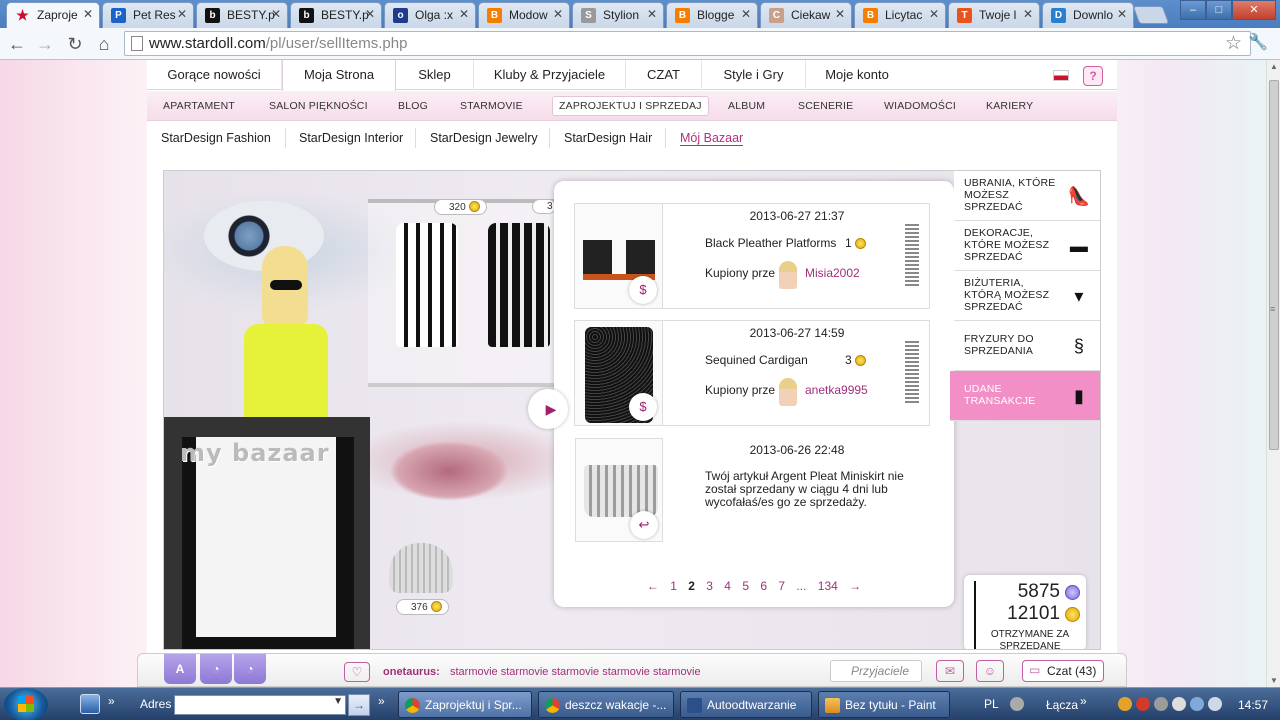  Describe the element at coordinates (1219, 10) in the screenshot. I see `maximize-button: □` at that location.